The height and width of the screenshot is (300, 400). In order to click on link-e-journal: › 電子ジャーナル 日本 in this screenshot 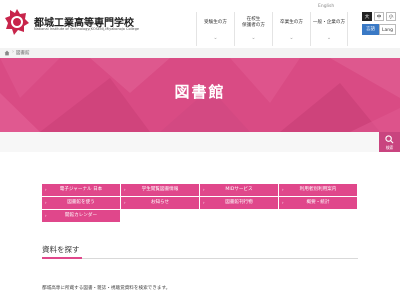, I will do `click(81, 190)`.